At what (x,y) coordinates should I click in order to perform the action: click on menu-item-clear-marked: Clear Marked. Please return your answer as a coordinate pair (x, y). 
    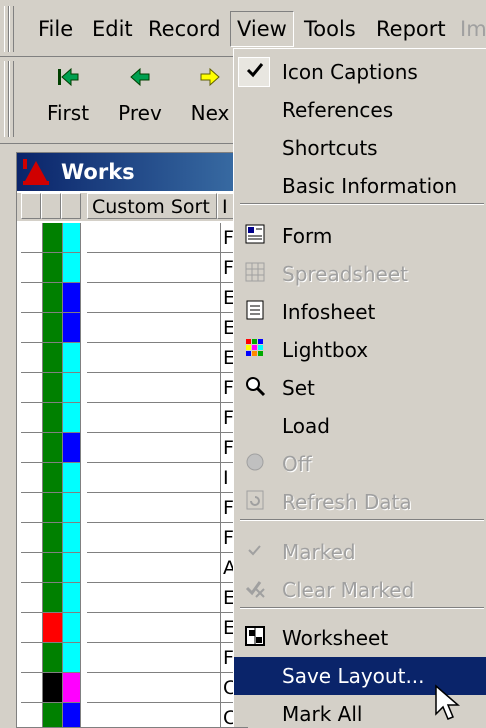
    Looking at the image, I should click on (360, 590).